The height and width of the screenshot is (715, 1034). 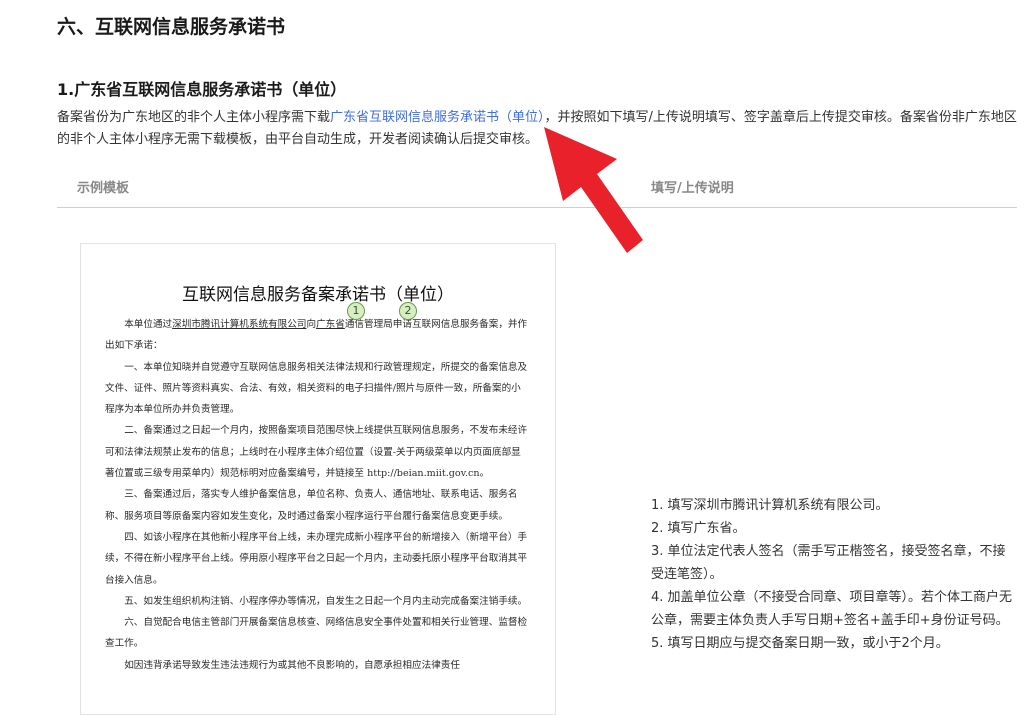 What do you see at coordinates (171, 27) in the screenshot?
I see `section-heading: 六、互联网信息服务承诺书` at bounding box center [171, 27].